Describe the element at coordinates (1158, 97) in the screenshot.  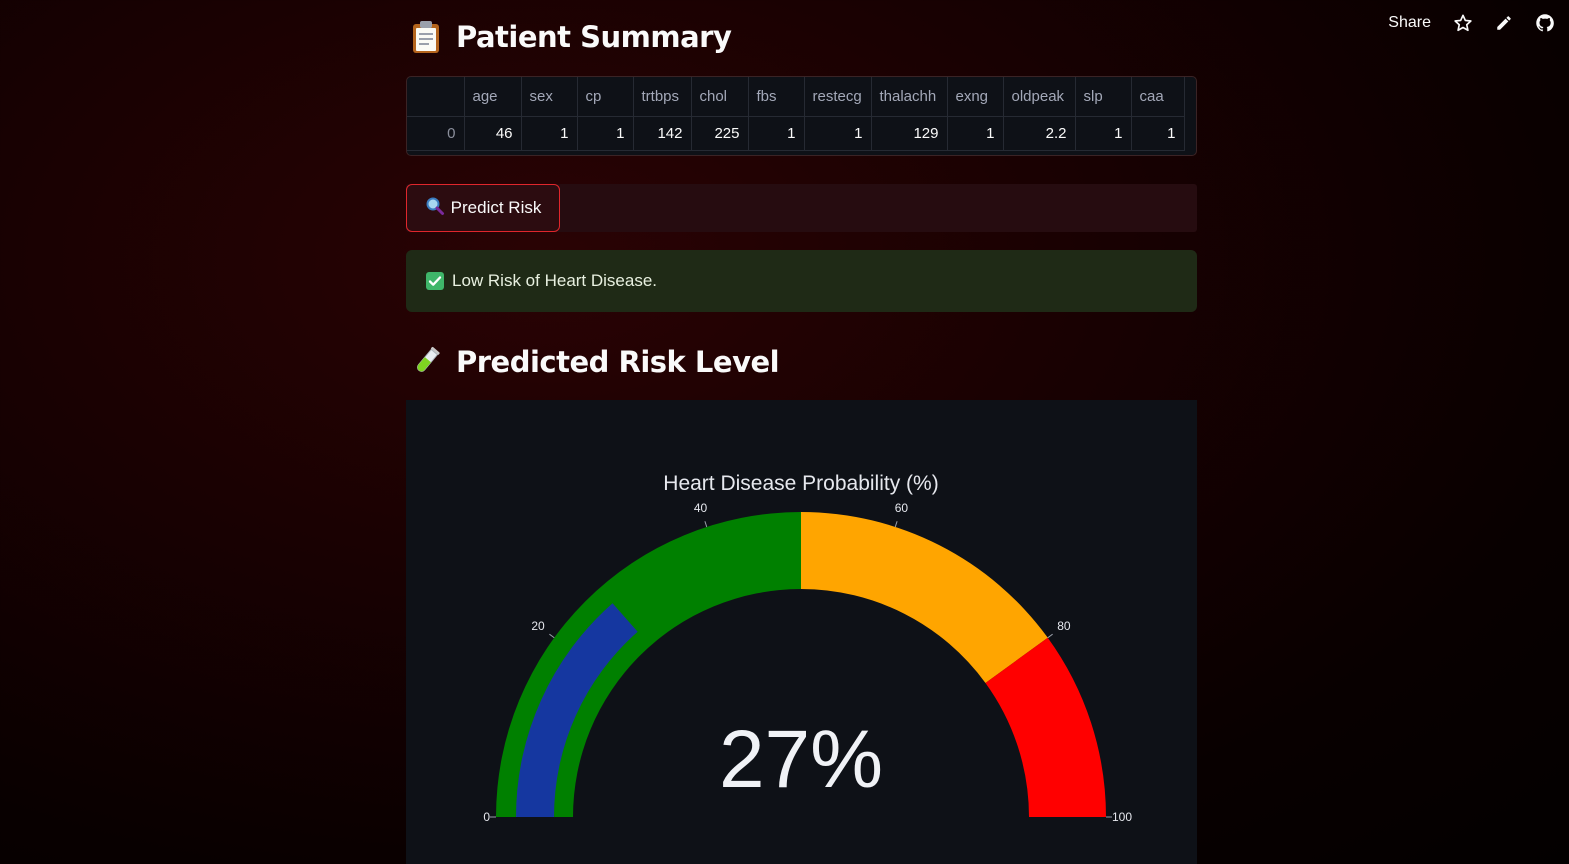
I see `column-header: caa` at that location.